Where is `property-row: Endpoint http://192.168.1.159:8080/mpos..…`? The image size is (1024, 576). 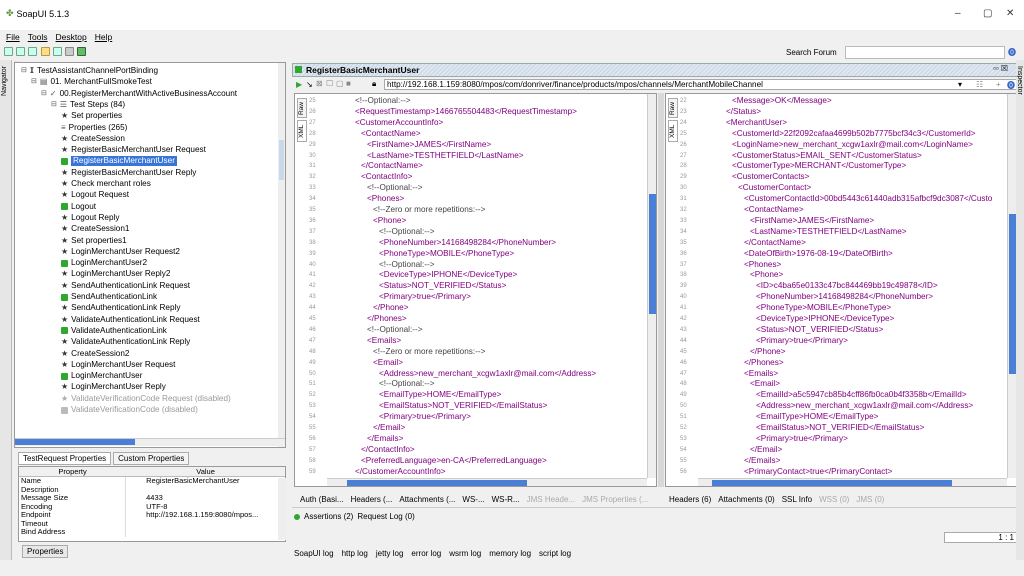 property-row: Endpoint http://192.168.1.159:8080/mpos..… is located at coordinates (152, 515).